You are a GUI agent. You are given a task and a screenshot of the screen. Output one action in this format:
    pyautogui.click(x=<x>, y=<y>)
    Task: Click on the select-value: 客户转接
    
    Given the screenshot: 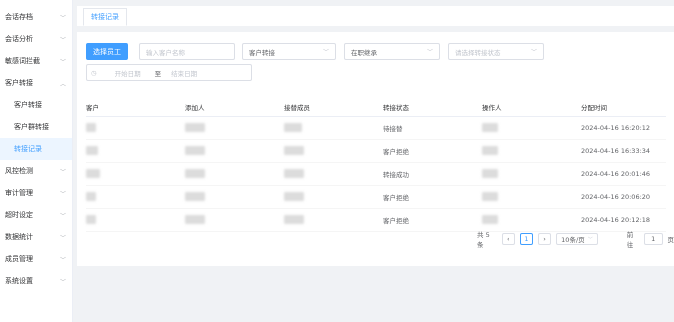 What is the action you would take?
    pyautogui.click(x=262, y=52)
    